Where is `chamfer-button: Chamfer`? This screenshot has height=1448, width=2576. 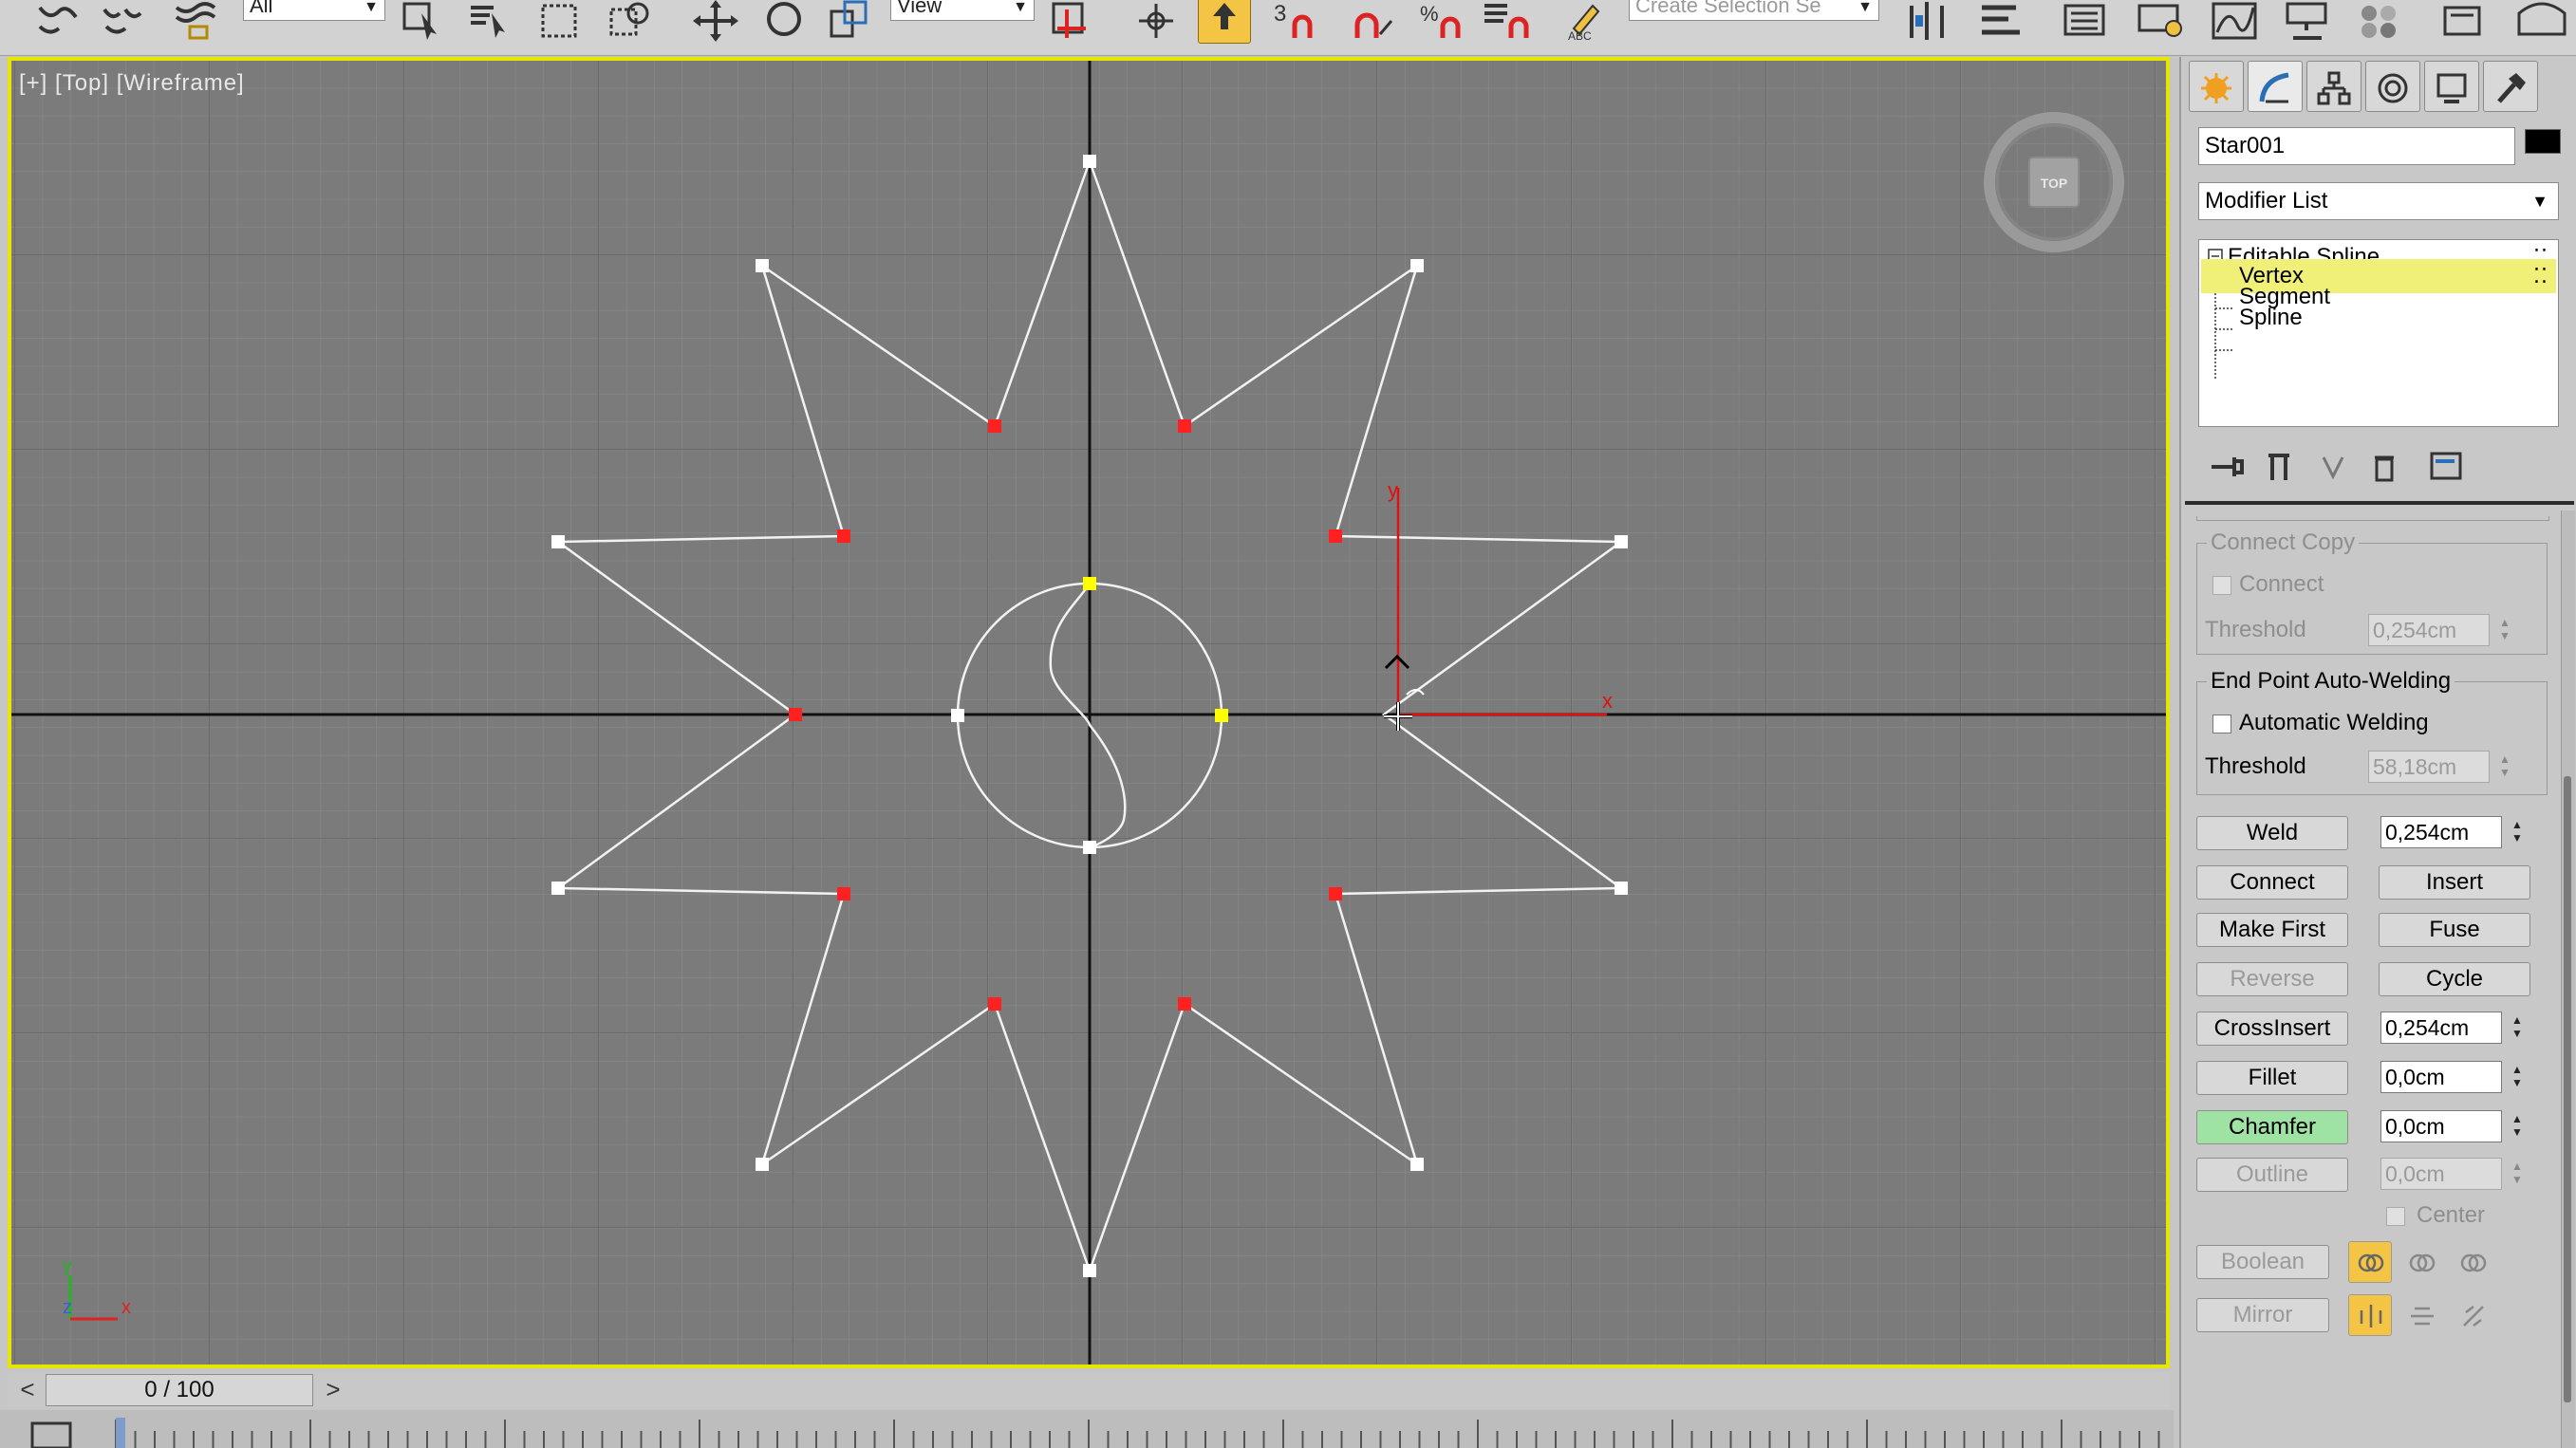 chamfer-button: Chamfer is located at coordinates (2272, 1127).